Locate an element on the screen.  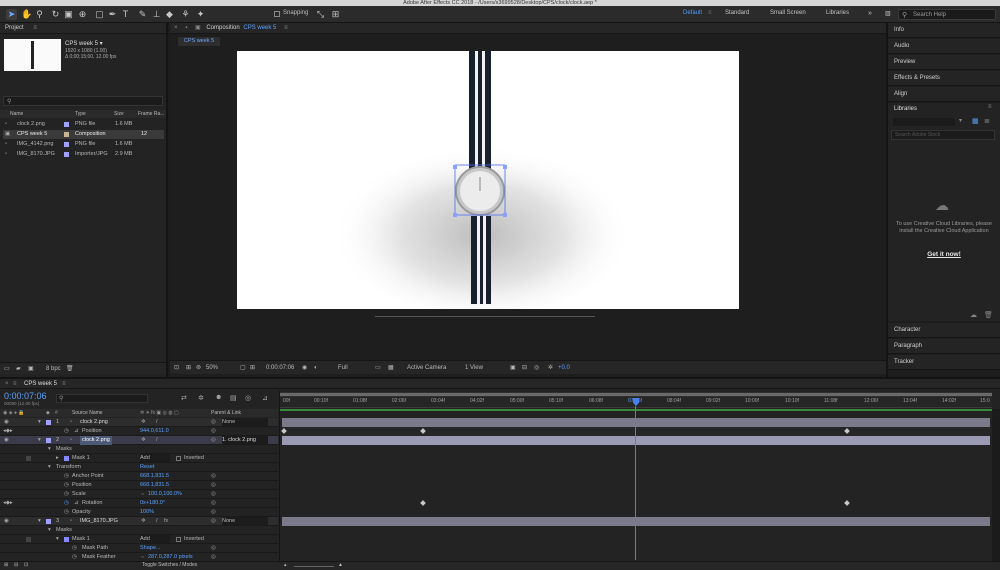
audio-panel-tab: Audio is located at coordinates (944, 46).